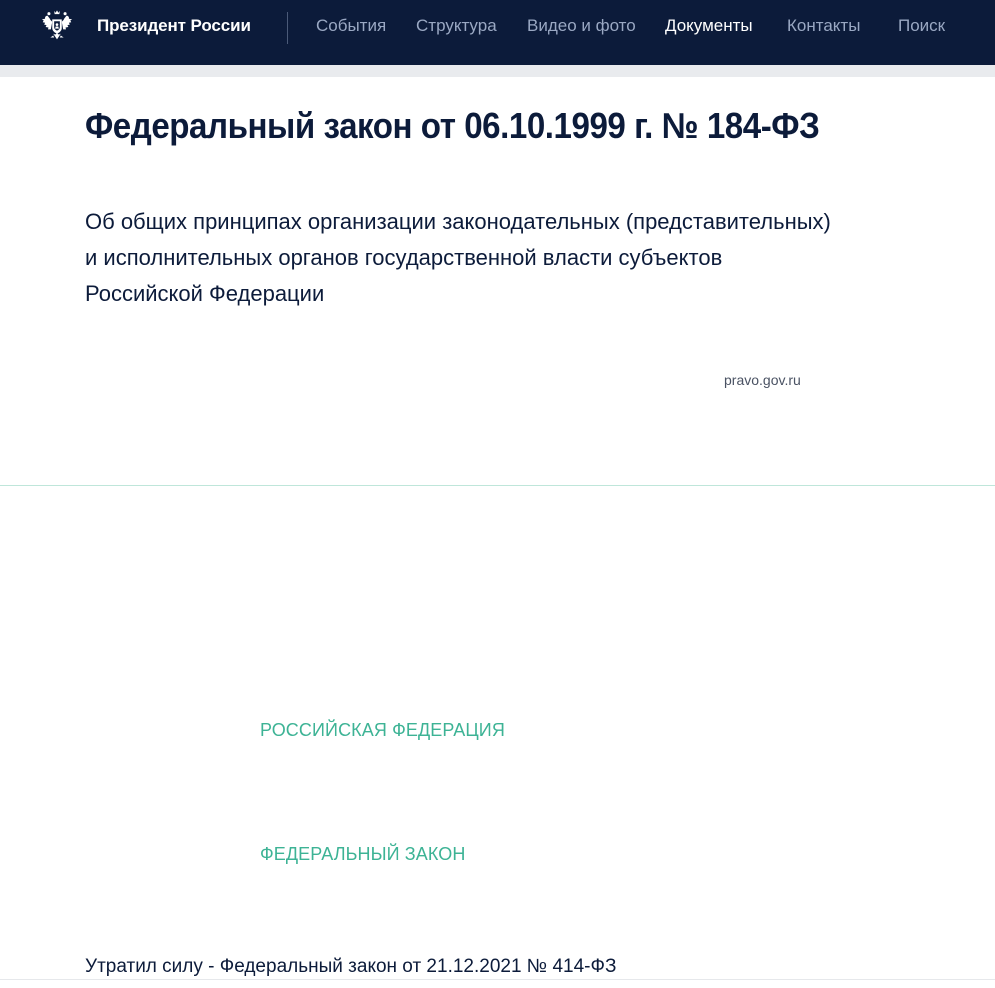  I want to click on nav-item-documents: Документы, so click(709, 26).